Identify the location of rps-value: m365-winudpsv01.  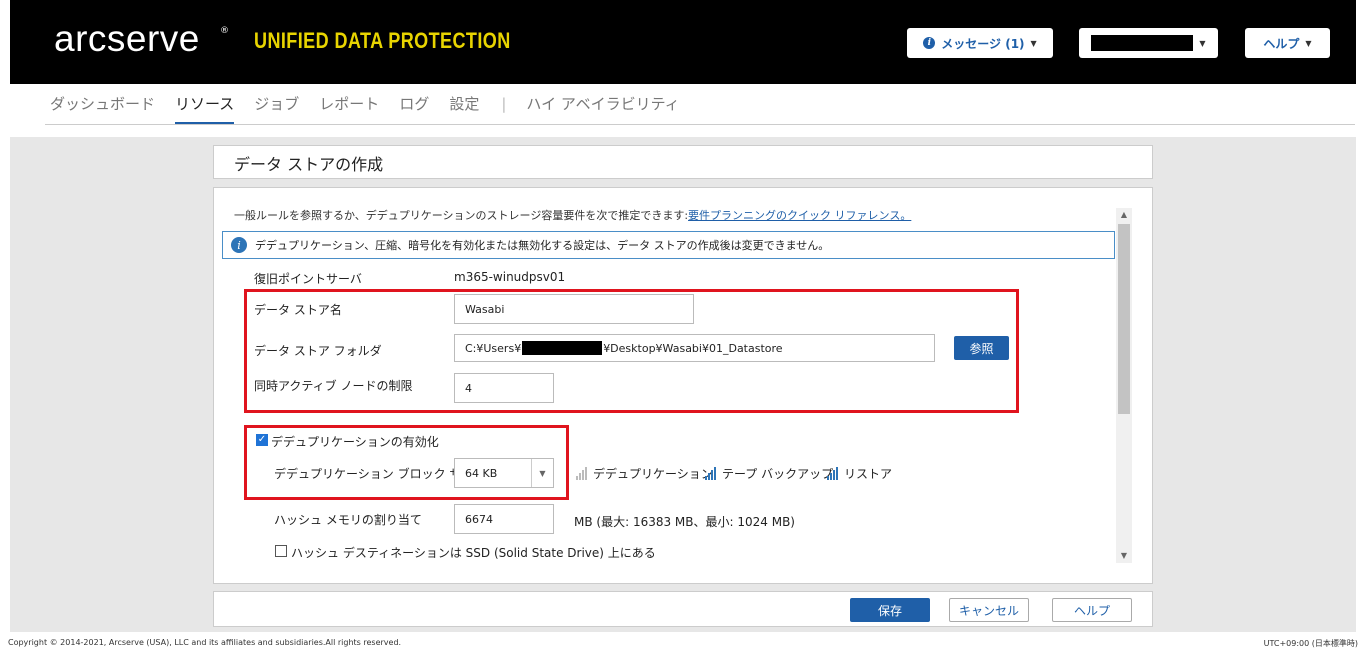
(510, 277).